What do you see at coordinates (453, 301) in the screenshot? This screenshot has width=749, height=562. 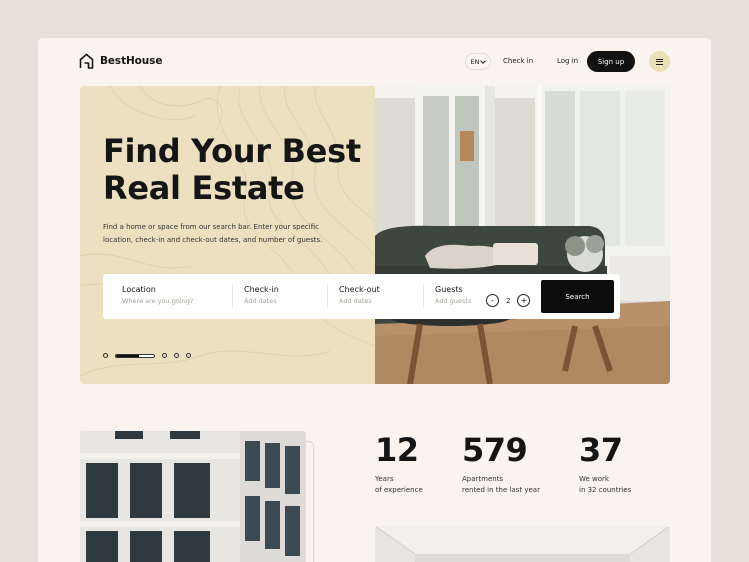 I see `guests-placeholder: Add guests` at bounding box center [453, 301].